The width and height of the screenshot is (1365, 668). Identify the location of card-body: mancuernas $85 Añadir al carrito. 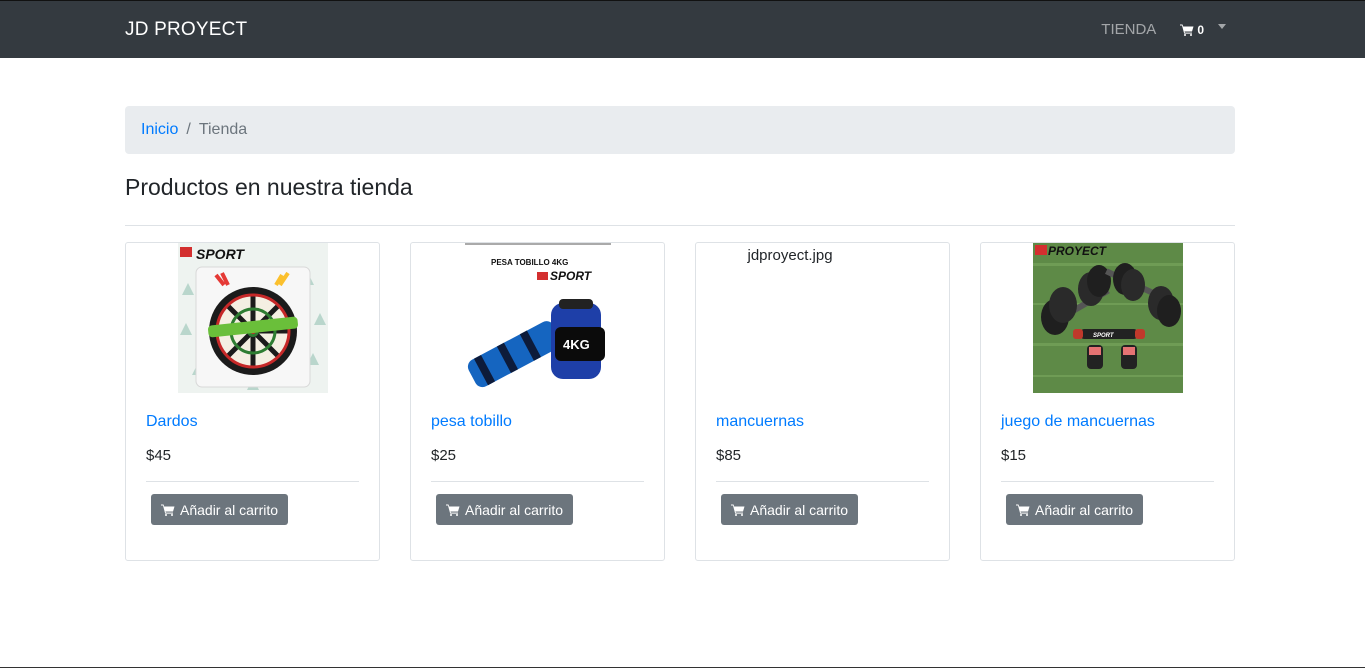
(822, 469).